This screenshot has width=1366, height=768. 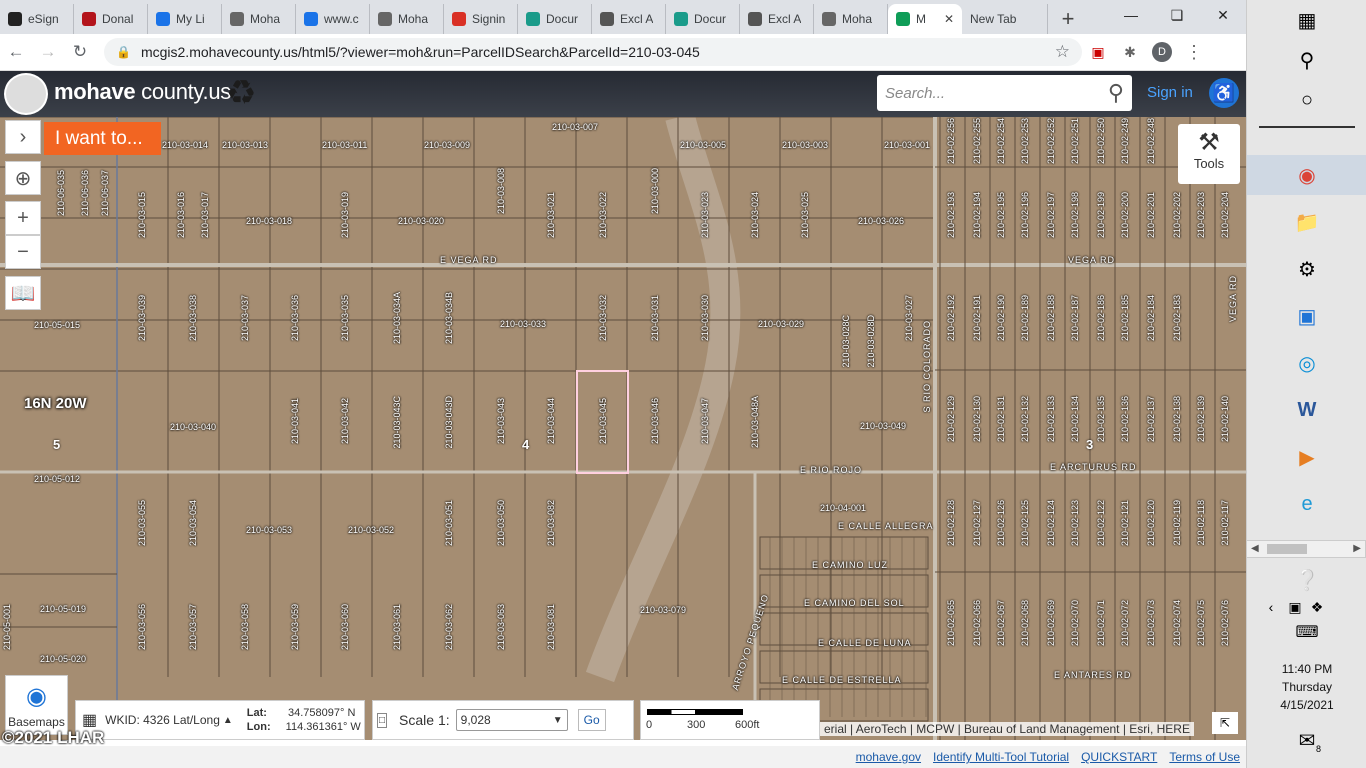 What do you see at coordinates (89, 19) in the screenshot?
I see `tab-favicon-icon` at bounding box center [89, 19].